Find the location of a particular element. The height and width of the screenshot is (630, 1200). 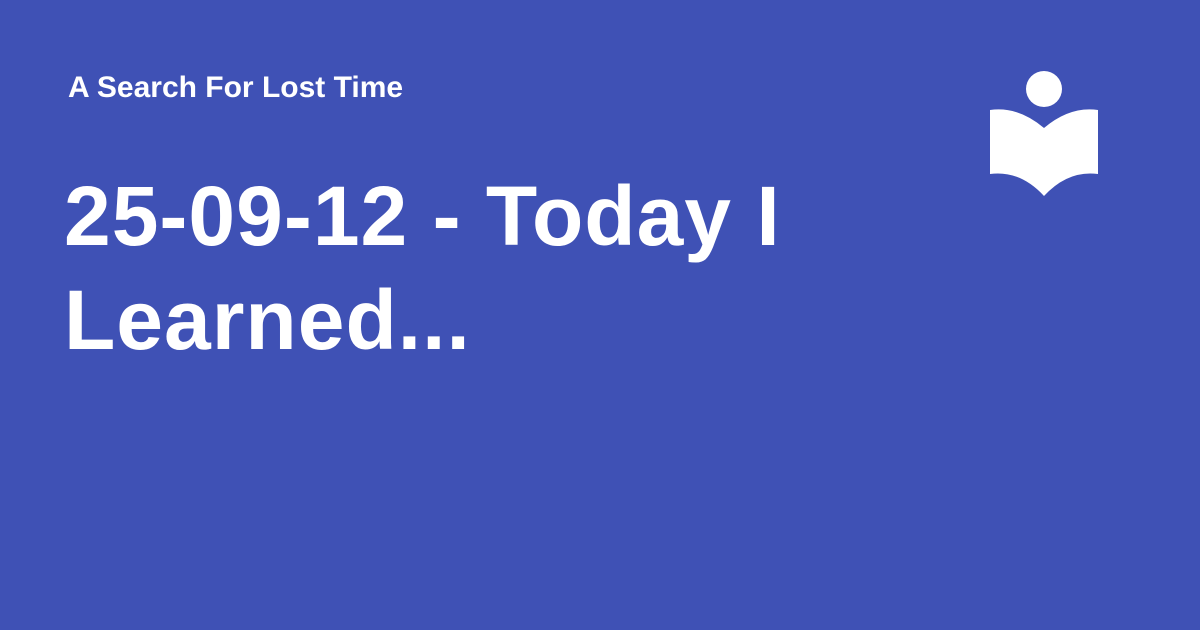

book-reader-icon is located at coordinates (1044, 134).